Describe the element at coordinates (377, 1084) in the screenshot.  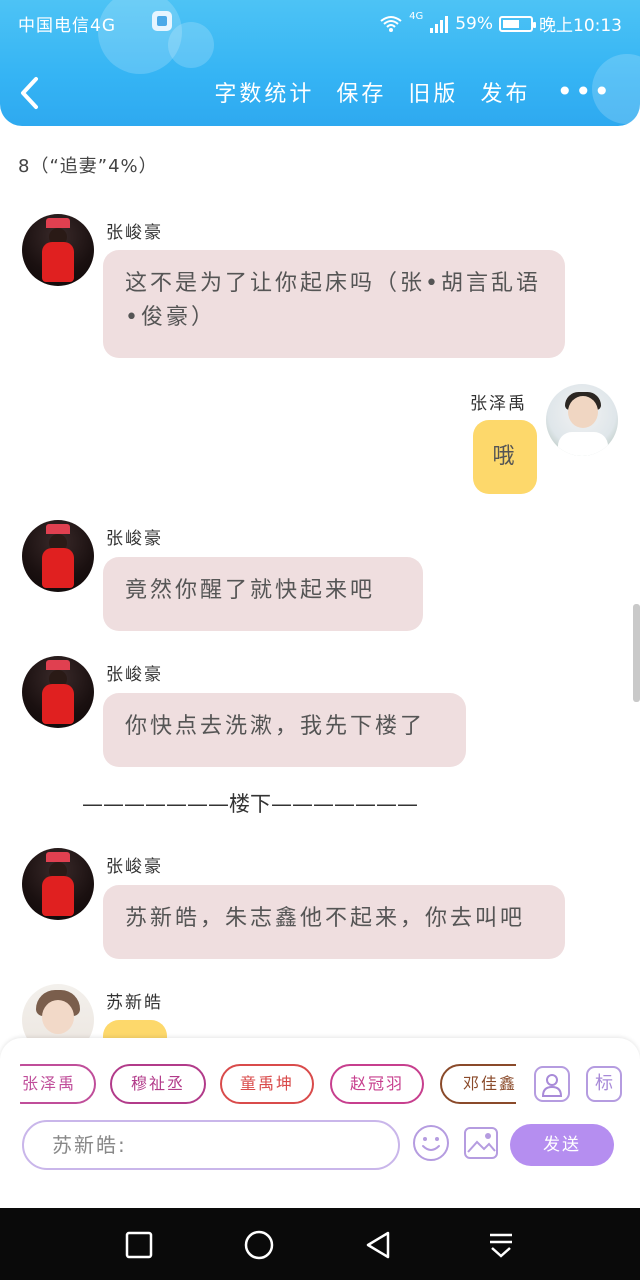
I see `character-chip: 赵冠羽` at that location.